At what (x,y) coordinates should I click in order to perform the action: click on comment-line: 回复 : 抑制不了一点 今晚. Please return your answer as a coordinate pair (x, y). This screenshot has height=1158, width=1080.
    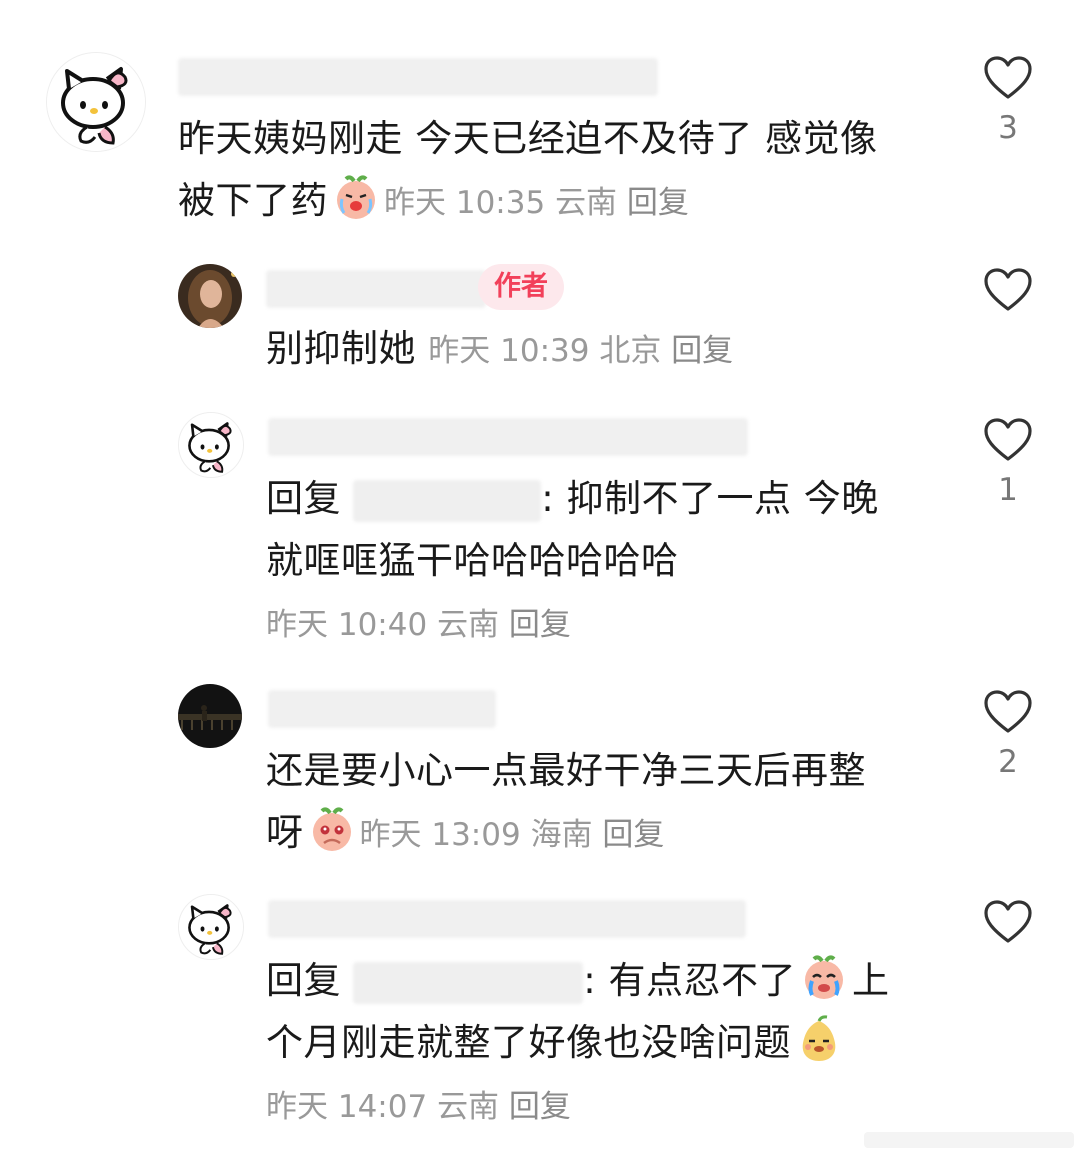
    Looking at the image, I should click on (616, 499).